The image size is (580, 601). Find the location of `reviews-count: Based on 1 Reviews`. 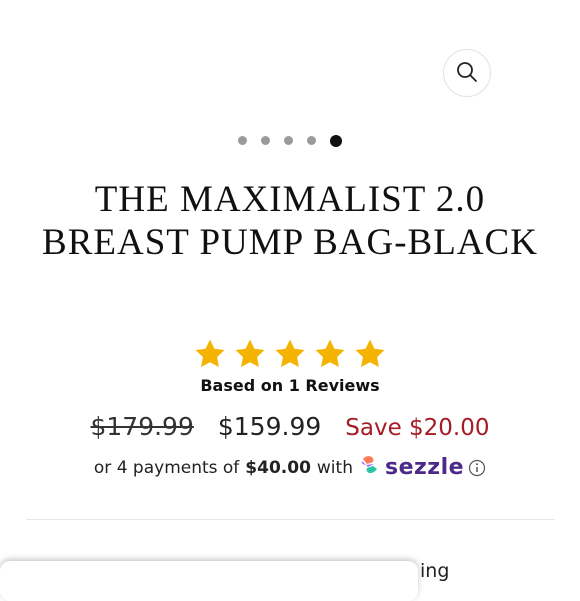

reviews-count: Based on 1 Reviews is located at coordinates (290, 385).